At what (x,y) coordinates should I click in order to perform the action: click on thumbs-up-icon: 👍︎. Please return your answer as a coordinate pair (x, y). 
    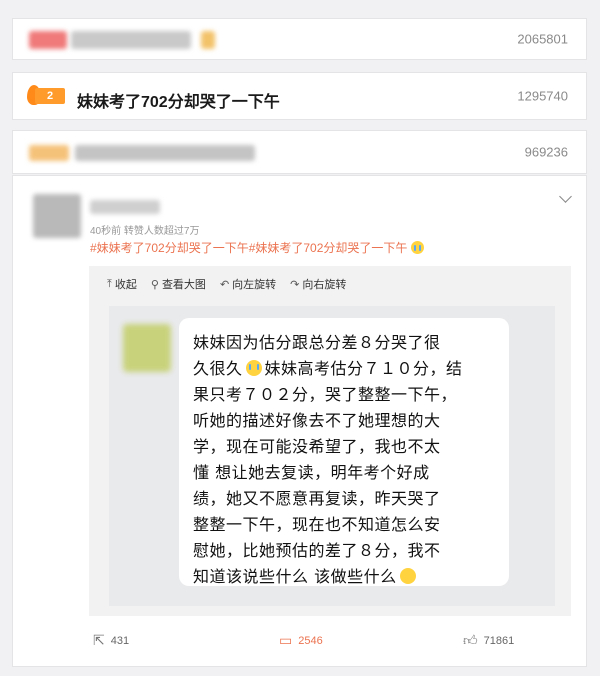
    Looking at the image, I should click on (470, 640).